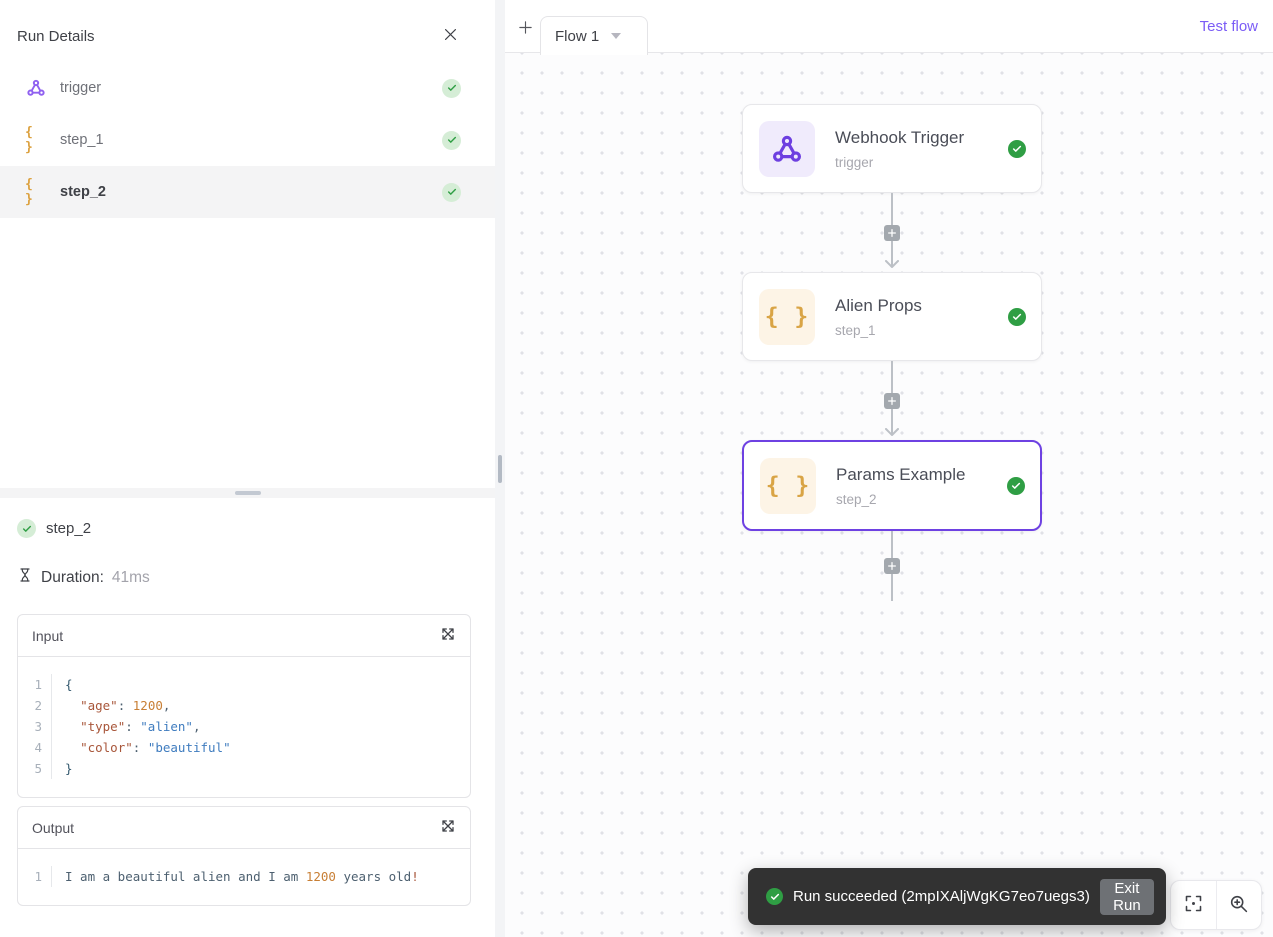 This screenshot has height=937, width=1273. What do you see at coordinates (35, 768) in the screenshot?
I see `line-number: 5` at bounding box center [35, 768].